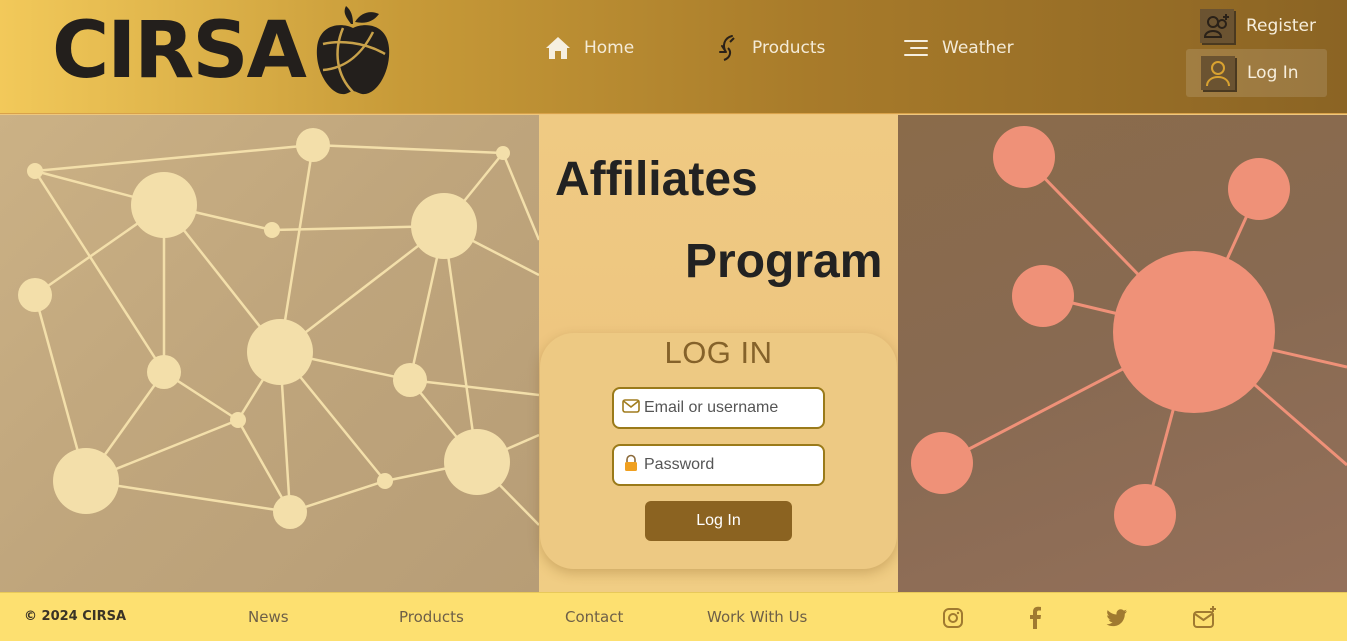 This screenshot has height=641, width=1347. I want to click on nav-products: Products, so click(768, 48).